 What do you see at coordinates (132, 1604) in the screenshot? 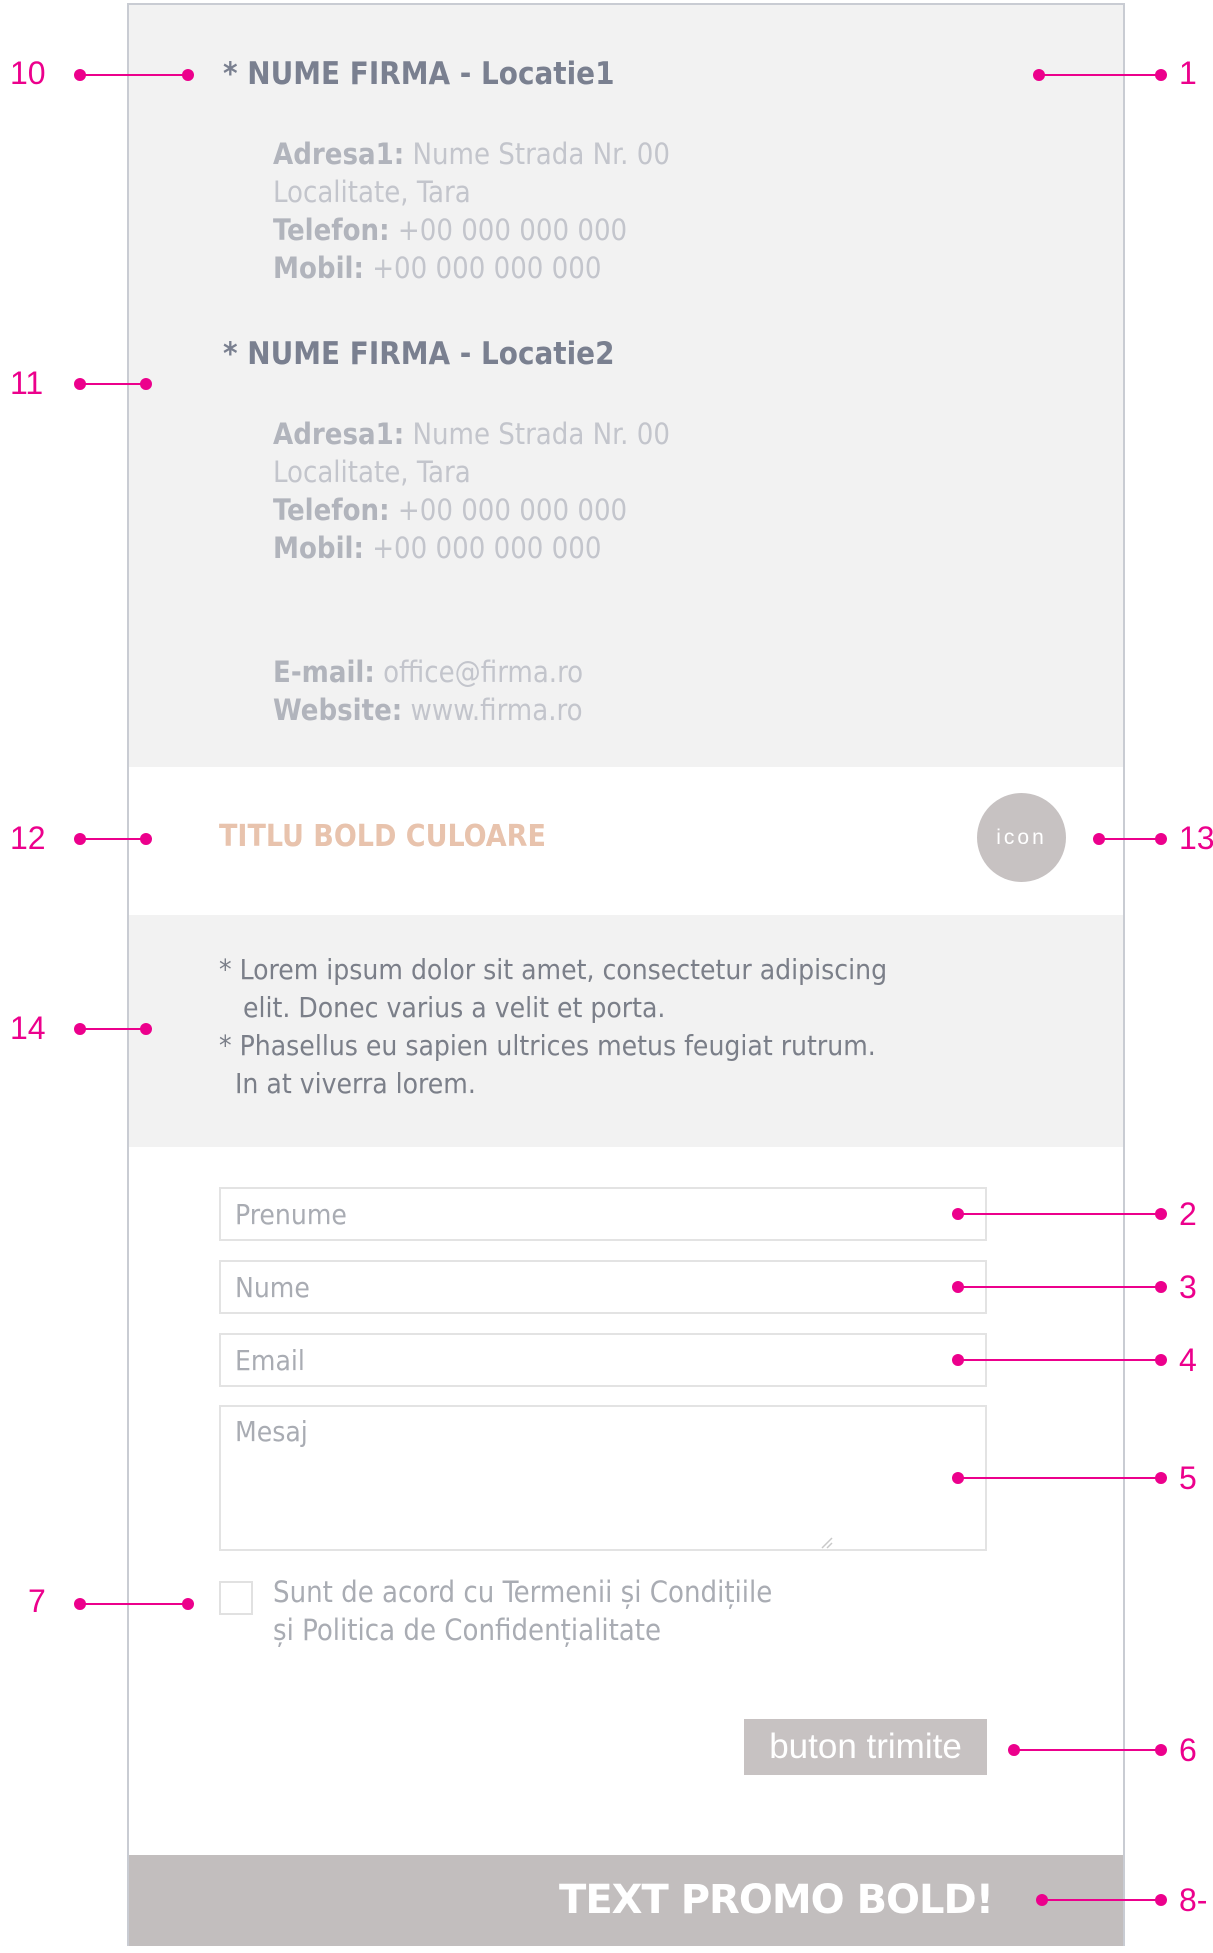
I see `annotation-7-leader` at bounding box center [132, 1604].